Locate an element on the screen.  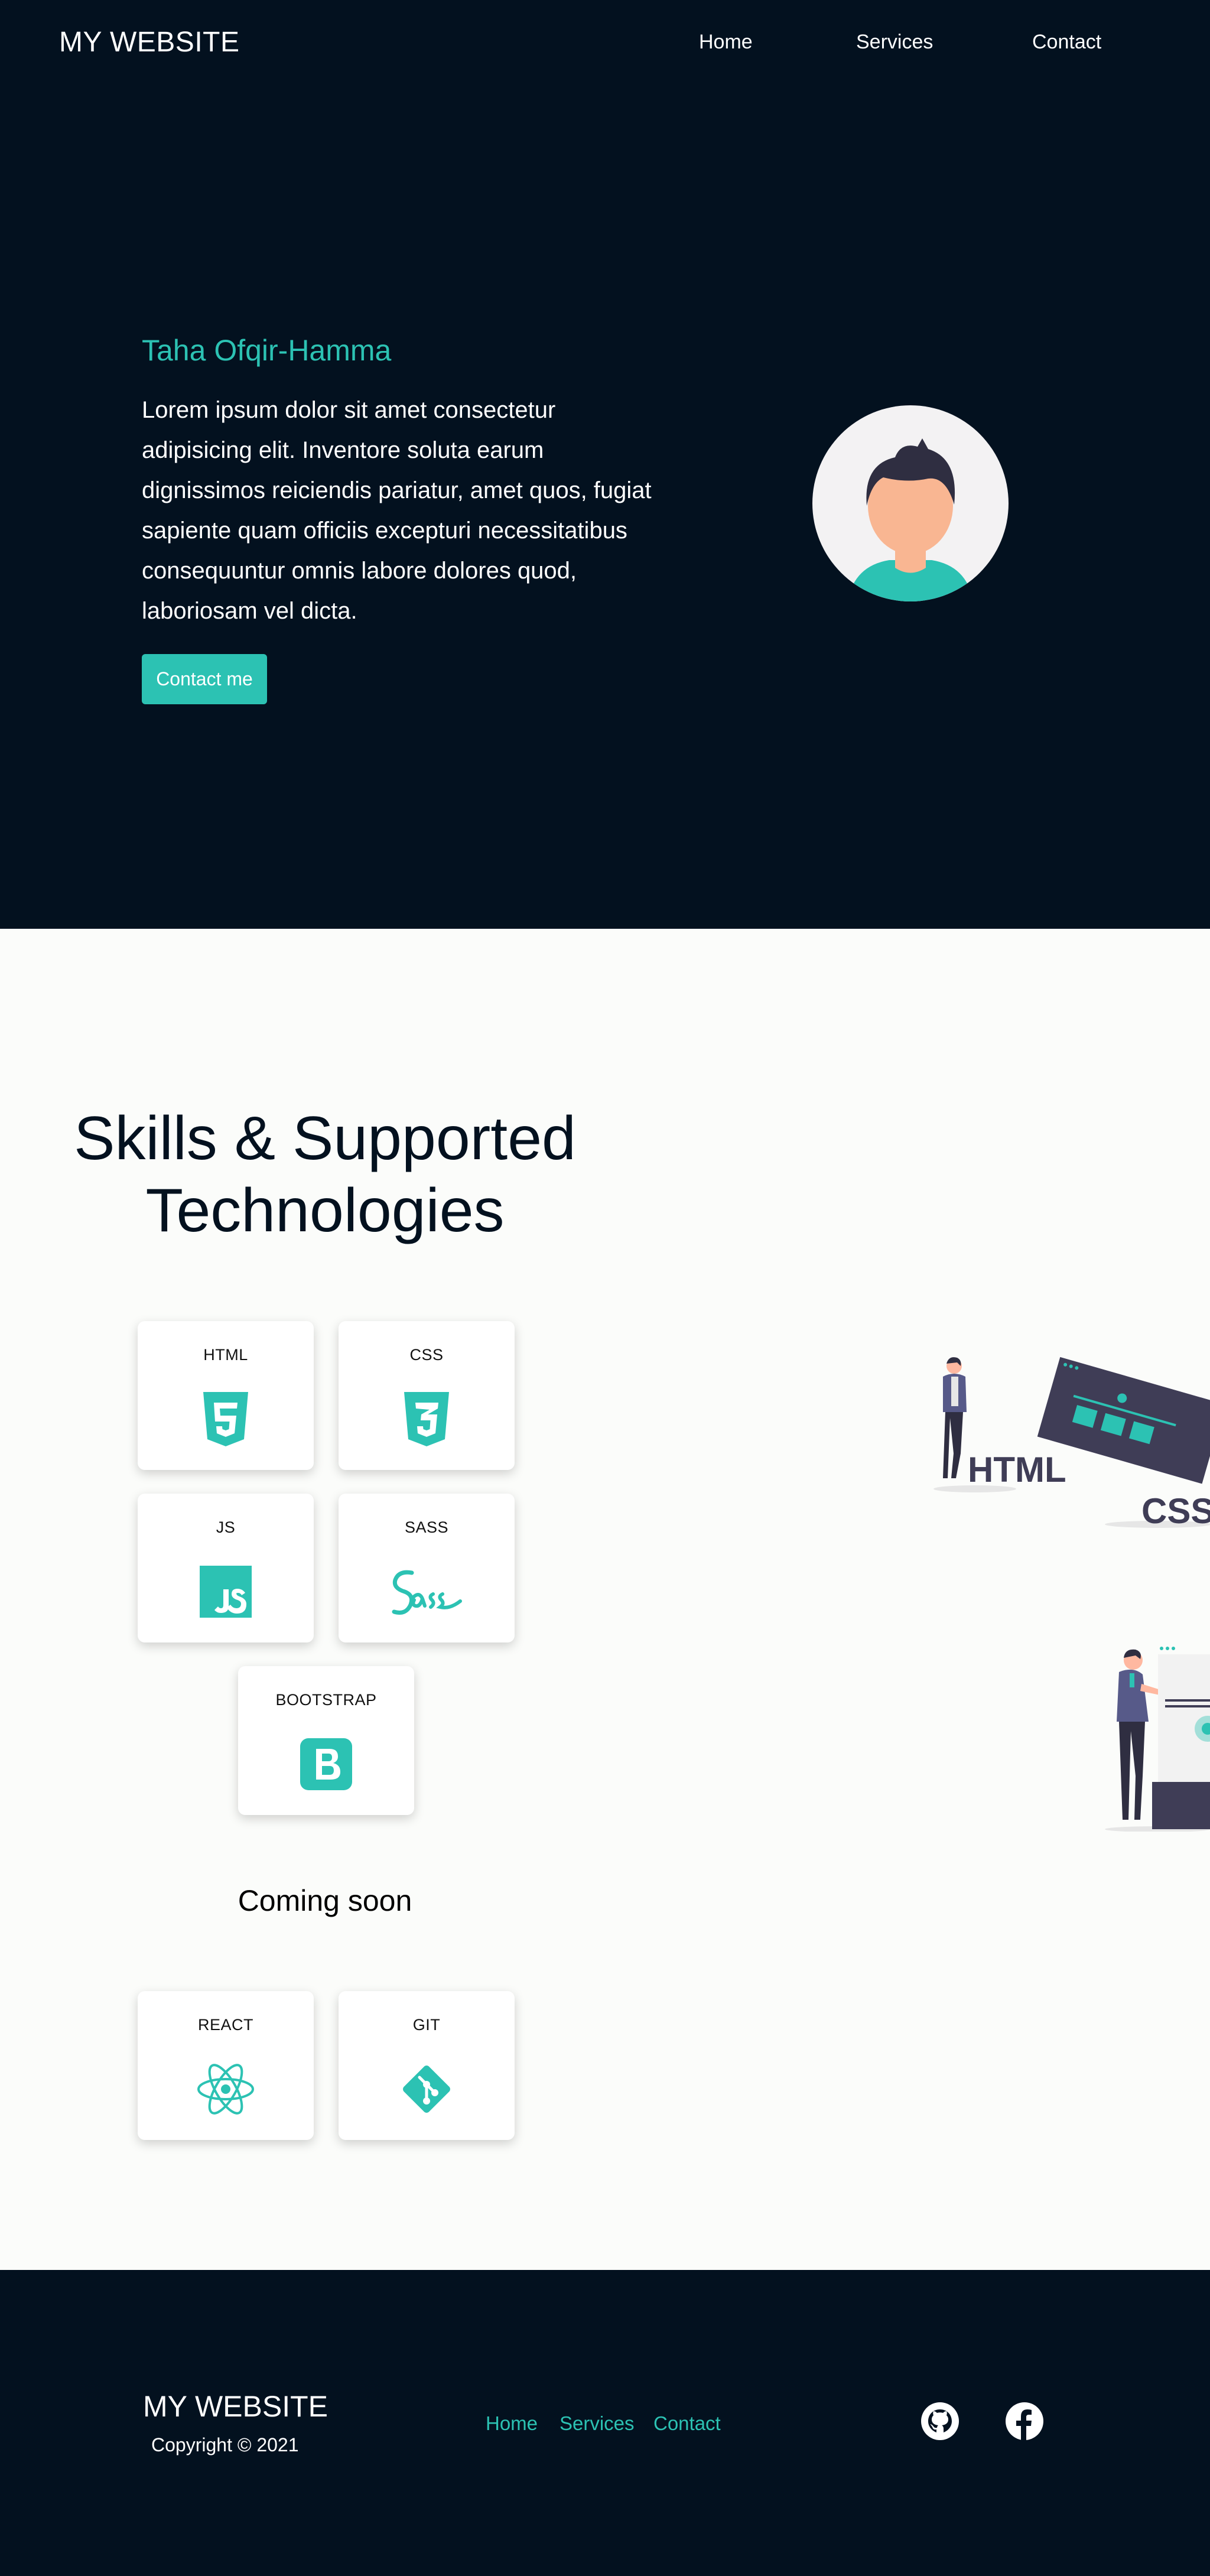
skill-card-sass: SASS is located at coordinates (427, 1568).